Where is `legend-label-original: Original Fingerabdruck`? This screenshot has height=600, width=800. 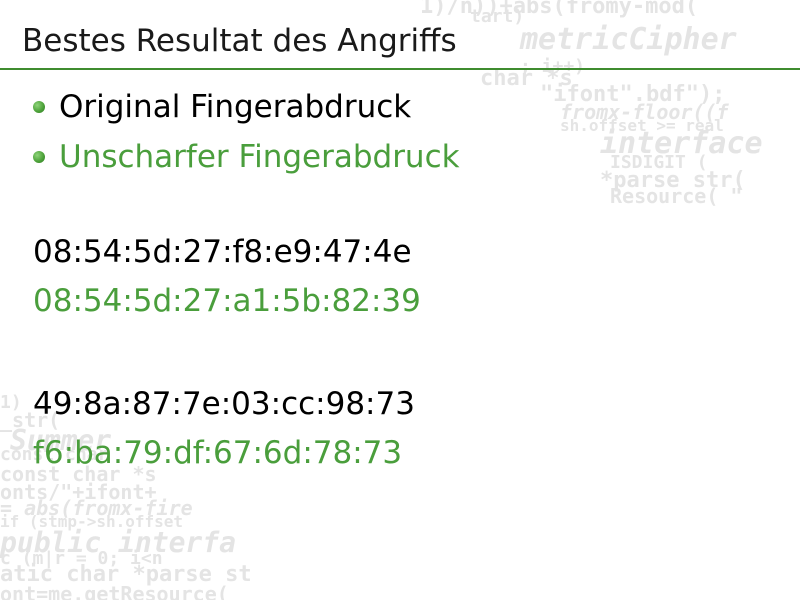
legend-label-original: Original Fingerabdruck is located at coordinates (235, 107).